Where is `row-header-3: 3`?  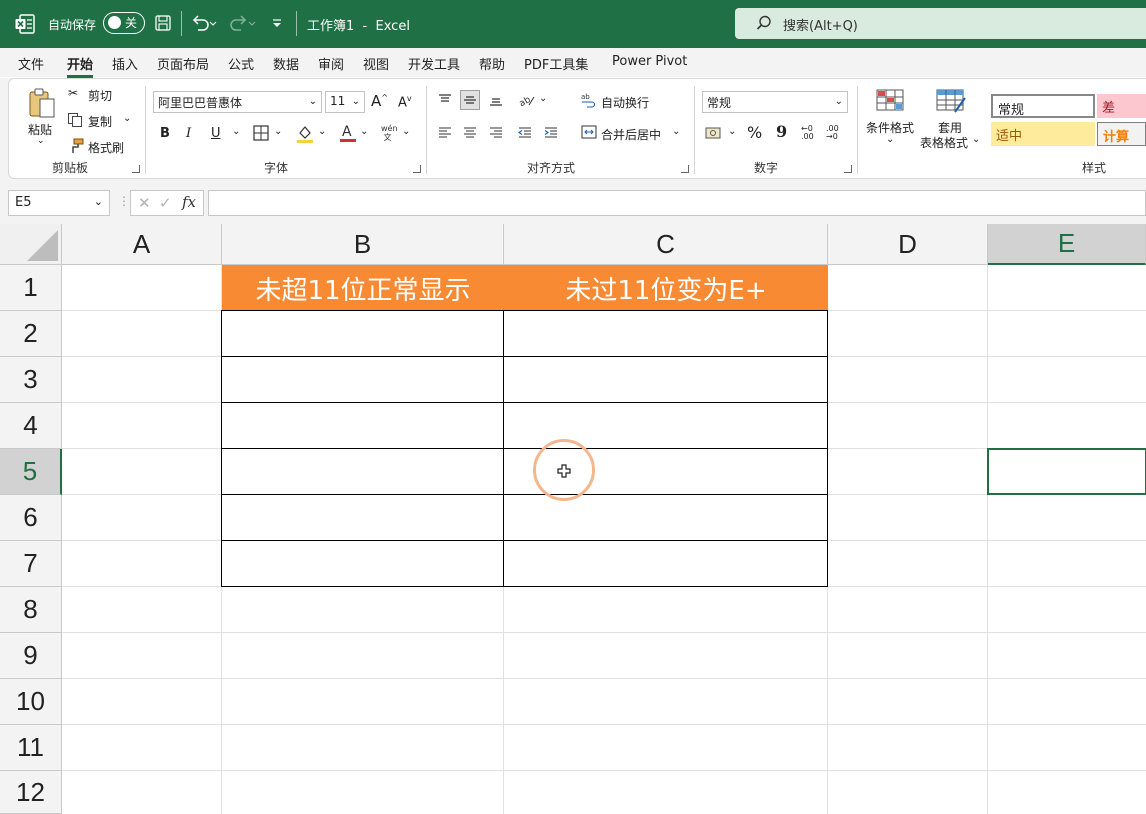
row-header-3: 3 is located at coordinates (31, 380).